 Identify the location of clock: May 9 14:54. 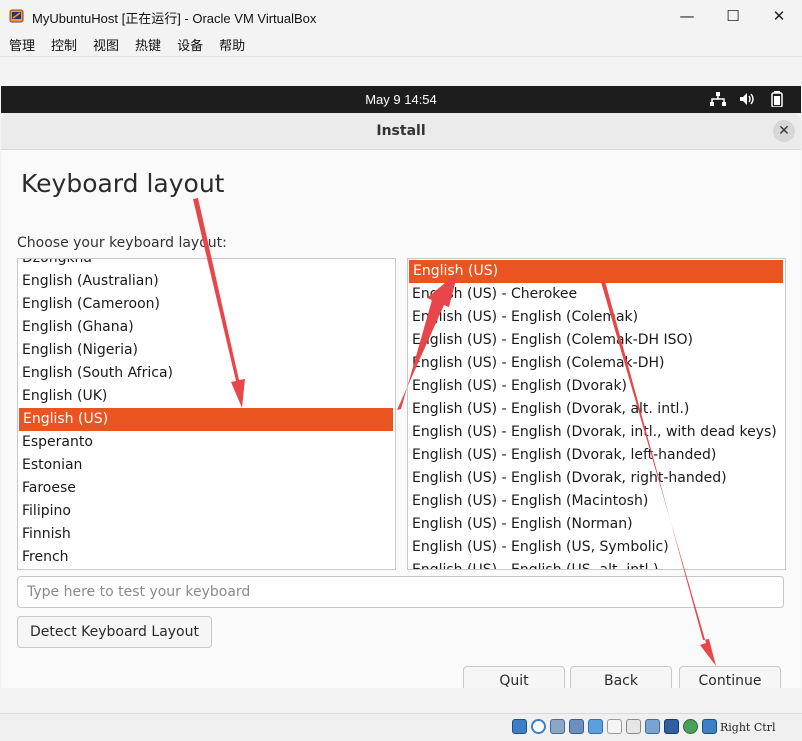
(401, 99).